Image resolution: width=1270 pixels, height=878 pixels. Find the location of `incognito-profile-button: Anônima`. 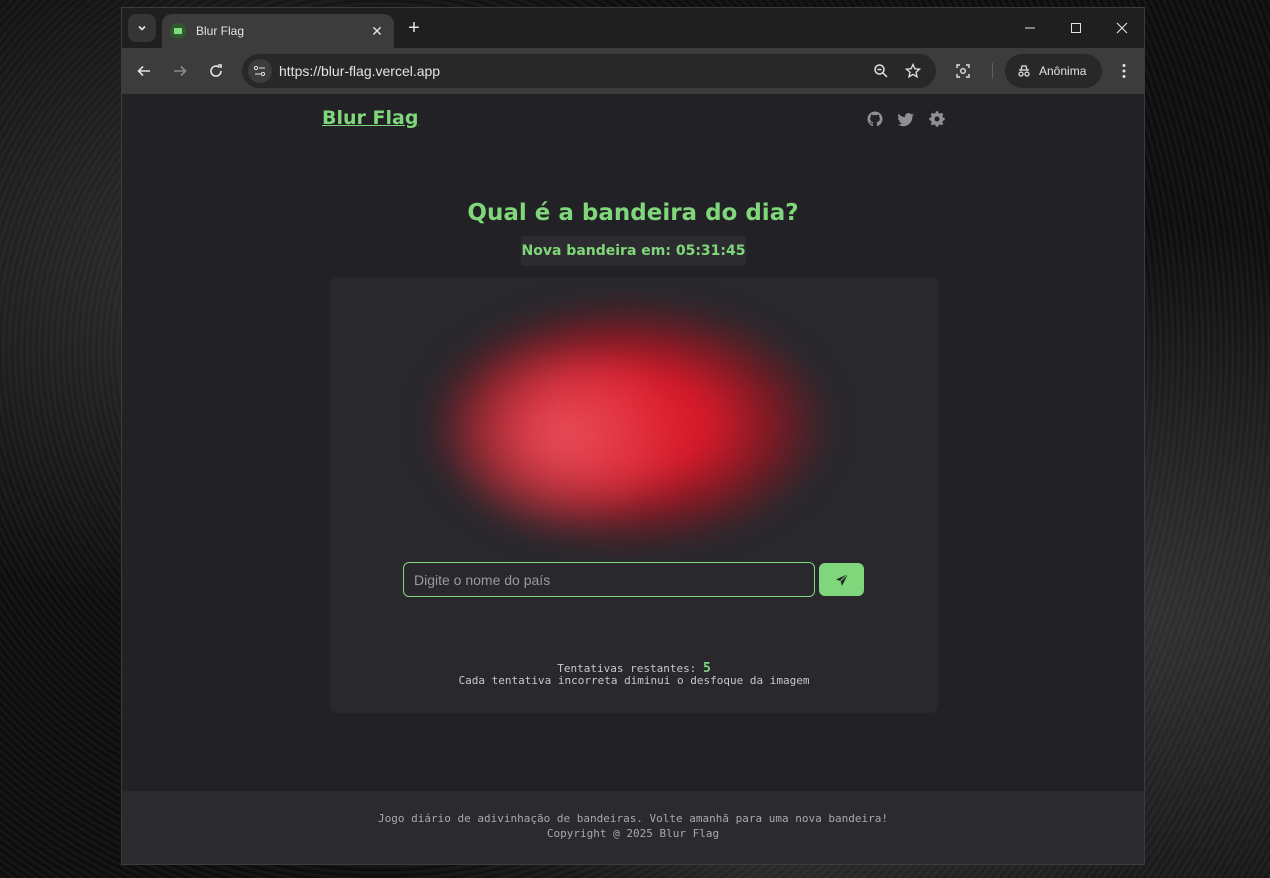

incognito-profile-button: Anônima is located at coordinates (1053, 71).